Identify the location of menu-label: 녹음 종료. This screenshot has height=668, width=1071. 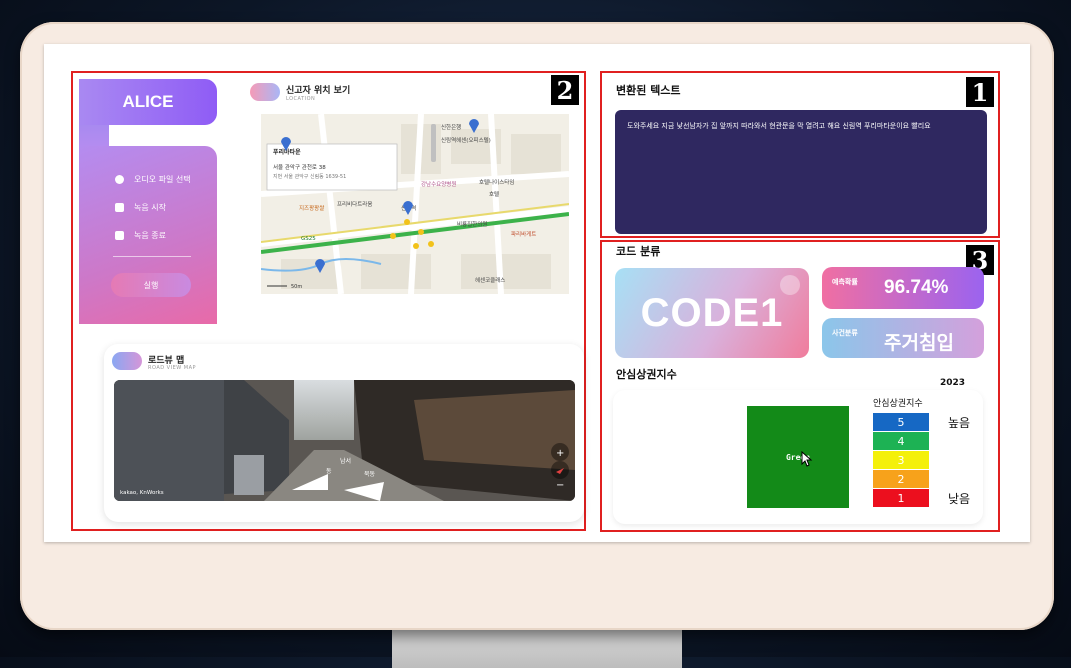
(150, 235).